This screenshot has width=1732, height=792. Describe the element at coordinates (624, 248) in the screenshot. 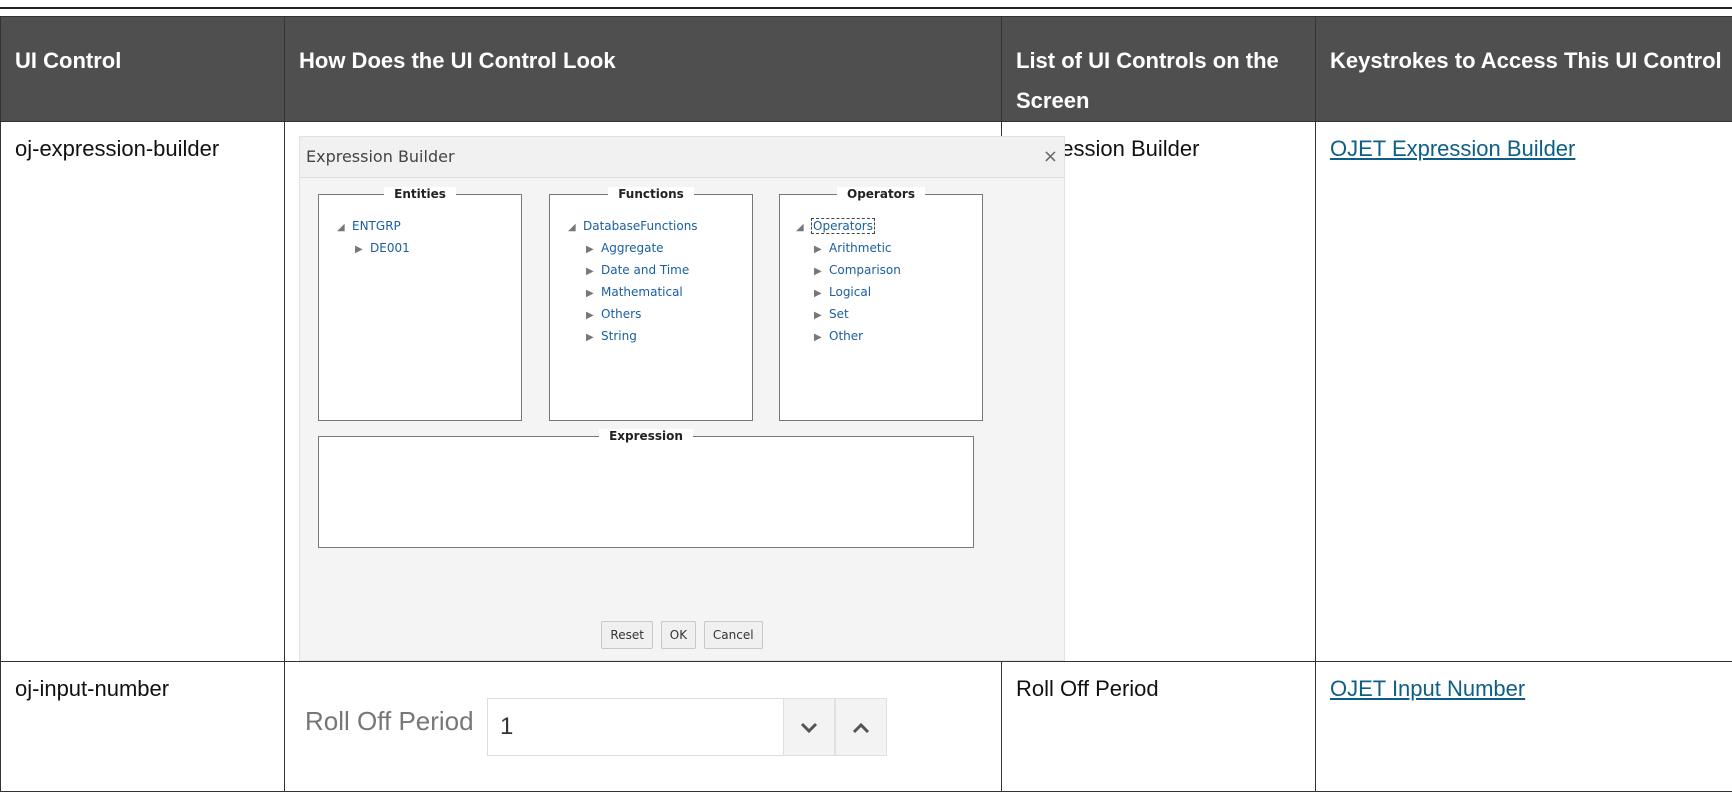

I see `tree-node: ▶Aggregate` at that location.